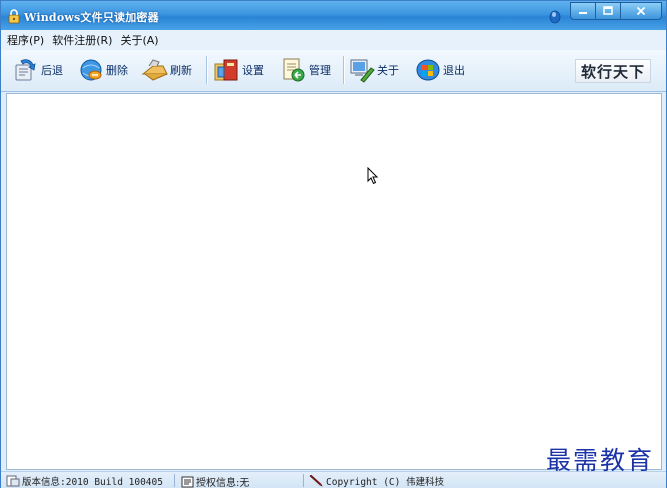 This screenshot has height=488, width=667. I want to click on mouse-cursor-icon, so click(373, 176).